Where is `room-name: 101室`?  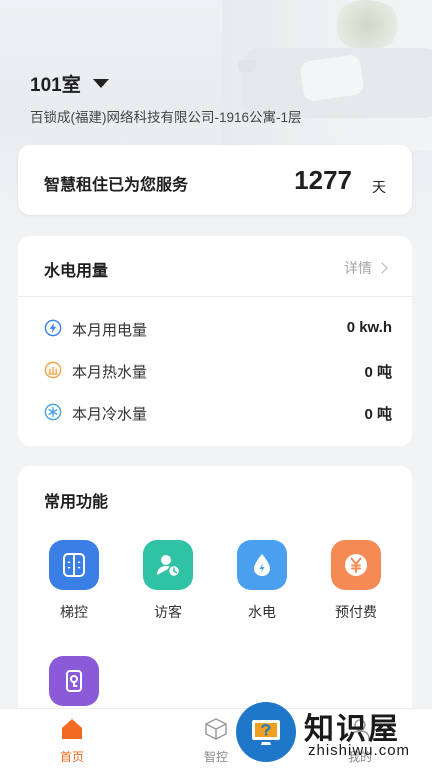
room-name: 101室 is located at coordinates (55, 85).